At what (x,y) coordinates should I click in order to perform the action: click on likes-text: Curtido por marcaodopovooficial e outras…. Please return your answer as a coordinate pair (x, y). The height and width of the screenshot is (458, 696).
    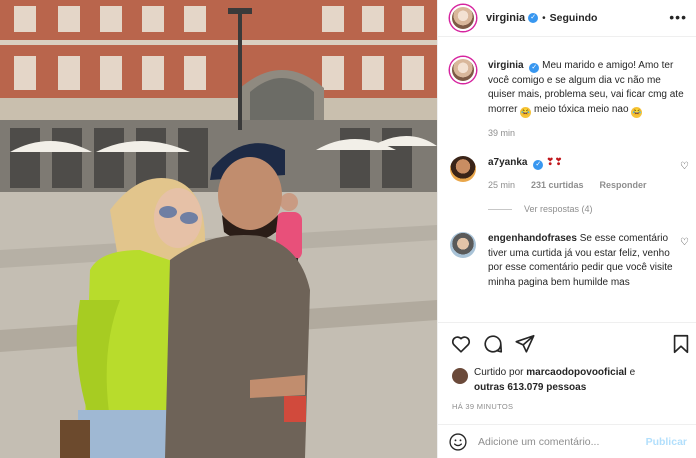
    Looking at the image, I should click on (554, 380).